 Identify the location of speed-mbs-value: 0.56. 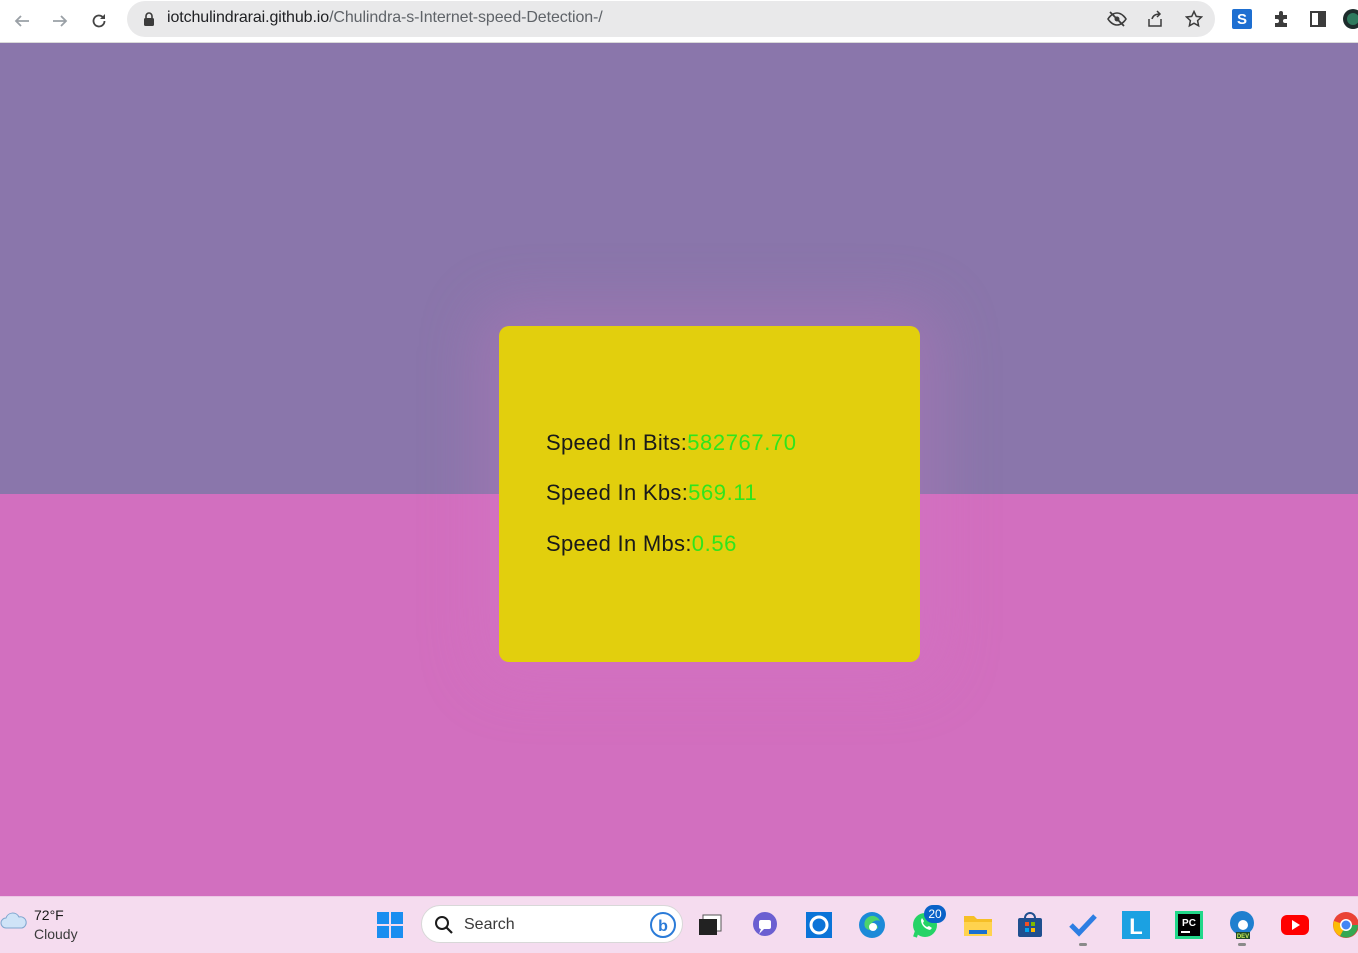
(714, 543).